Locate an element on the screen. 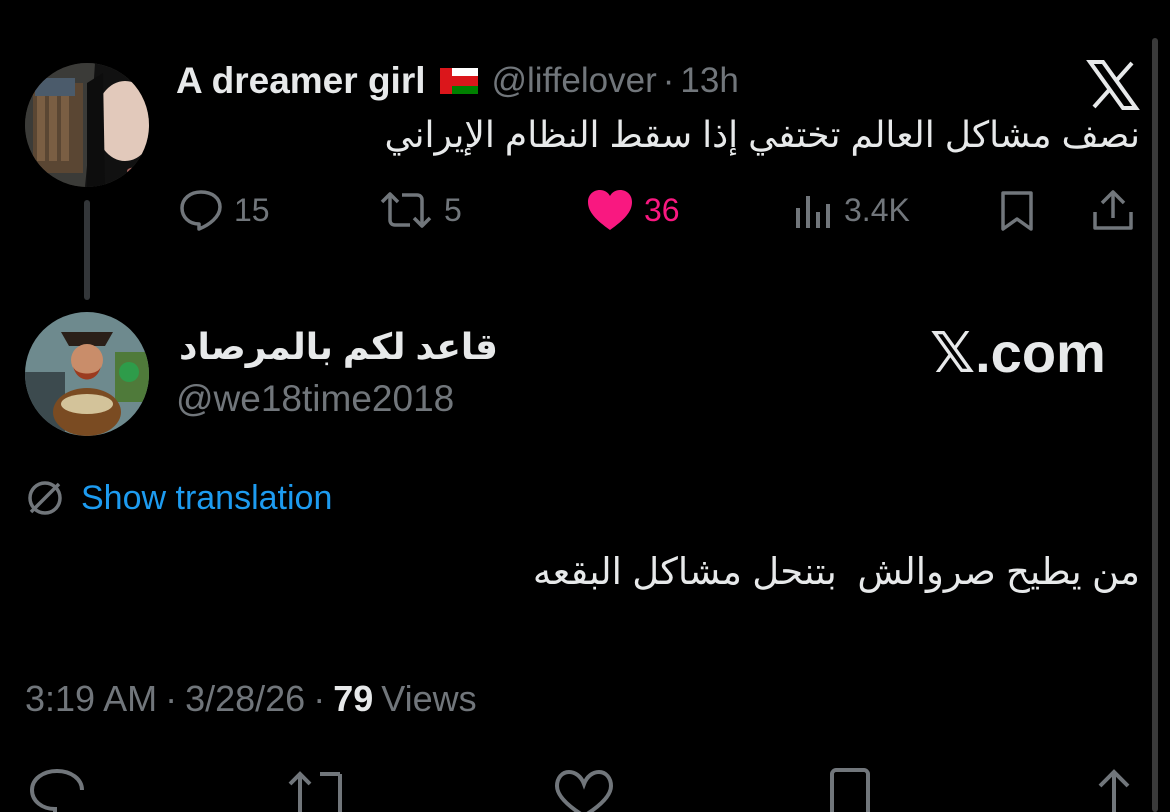 Image resolution: width=1170 pixels, height=812 pixels. timestamp: 13h is located at coordinates (709, 81).